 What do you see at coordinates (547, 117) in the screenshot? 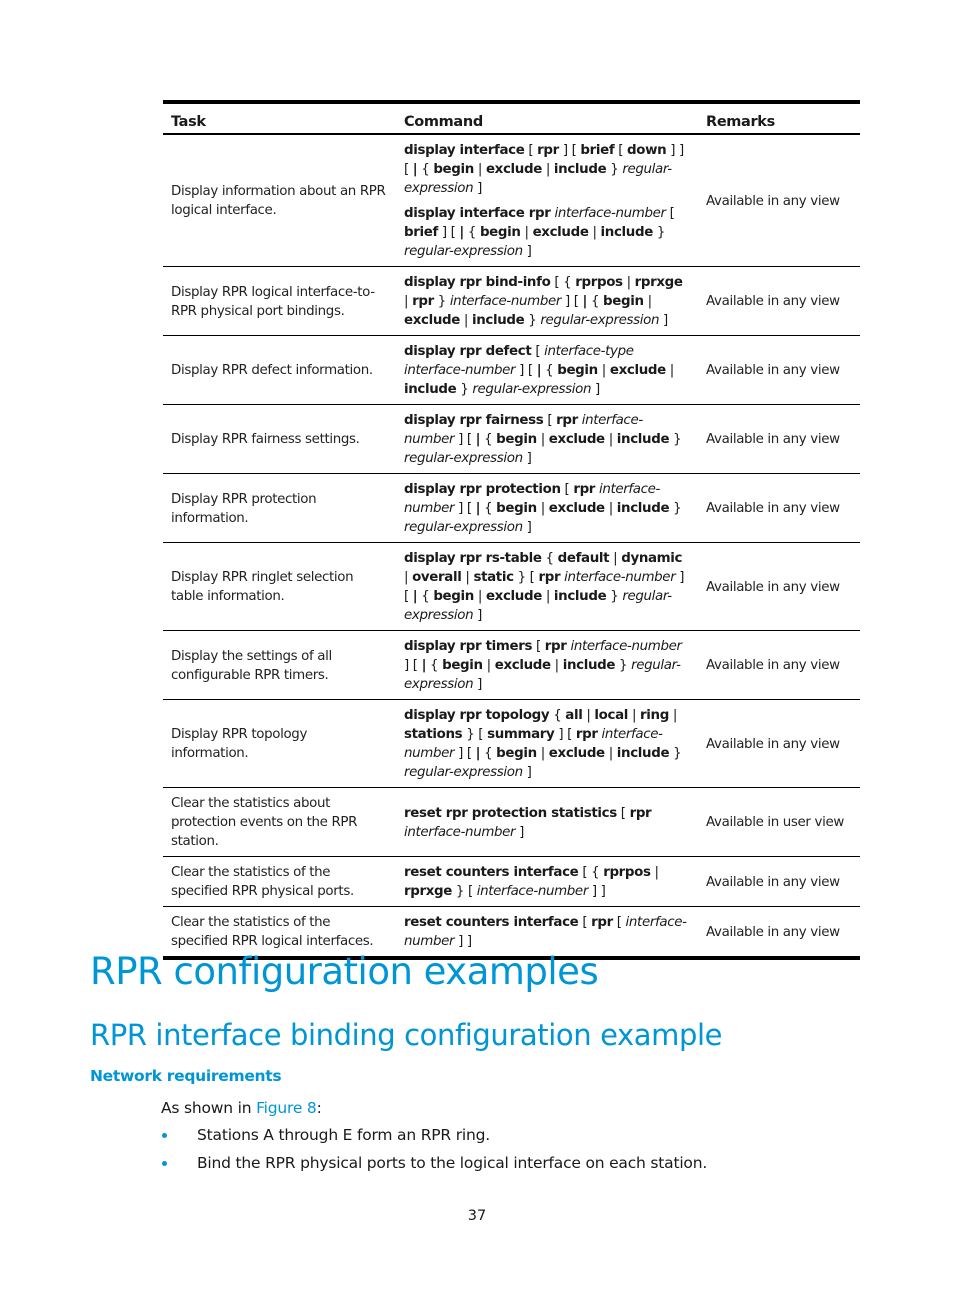
I see `header-command: Command` at bounding box center [547, 117].